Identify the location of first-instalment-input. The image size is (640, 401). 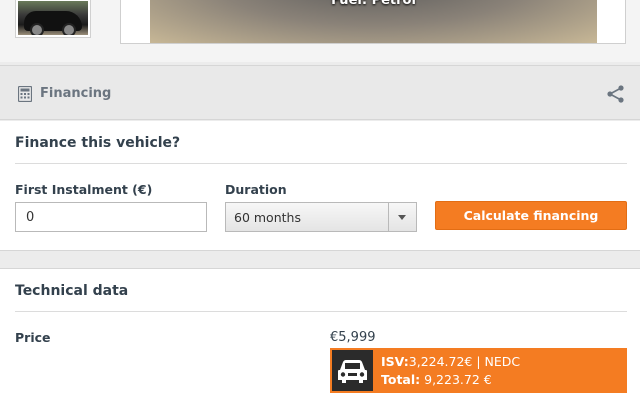
(111, 217).